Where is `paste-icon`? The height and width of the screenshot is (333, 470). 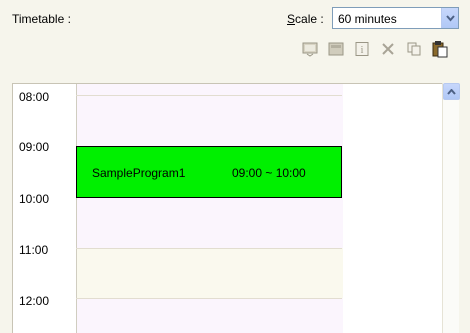 paste-icon is located at coordinates (440, 49).